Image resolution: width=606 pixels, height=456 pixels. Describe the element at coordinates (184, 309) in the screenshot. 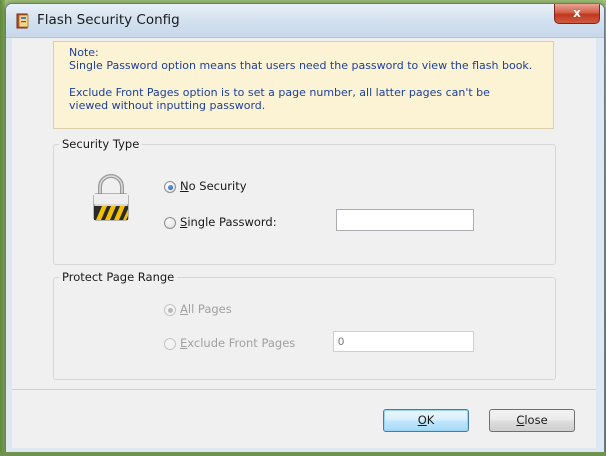

I see `accelerator-key: A` at that location.